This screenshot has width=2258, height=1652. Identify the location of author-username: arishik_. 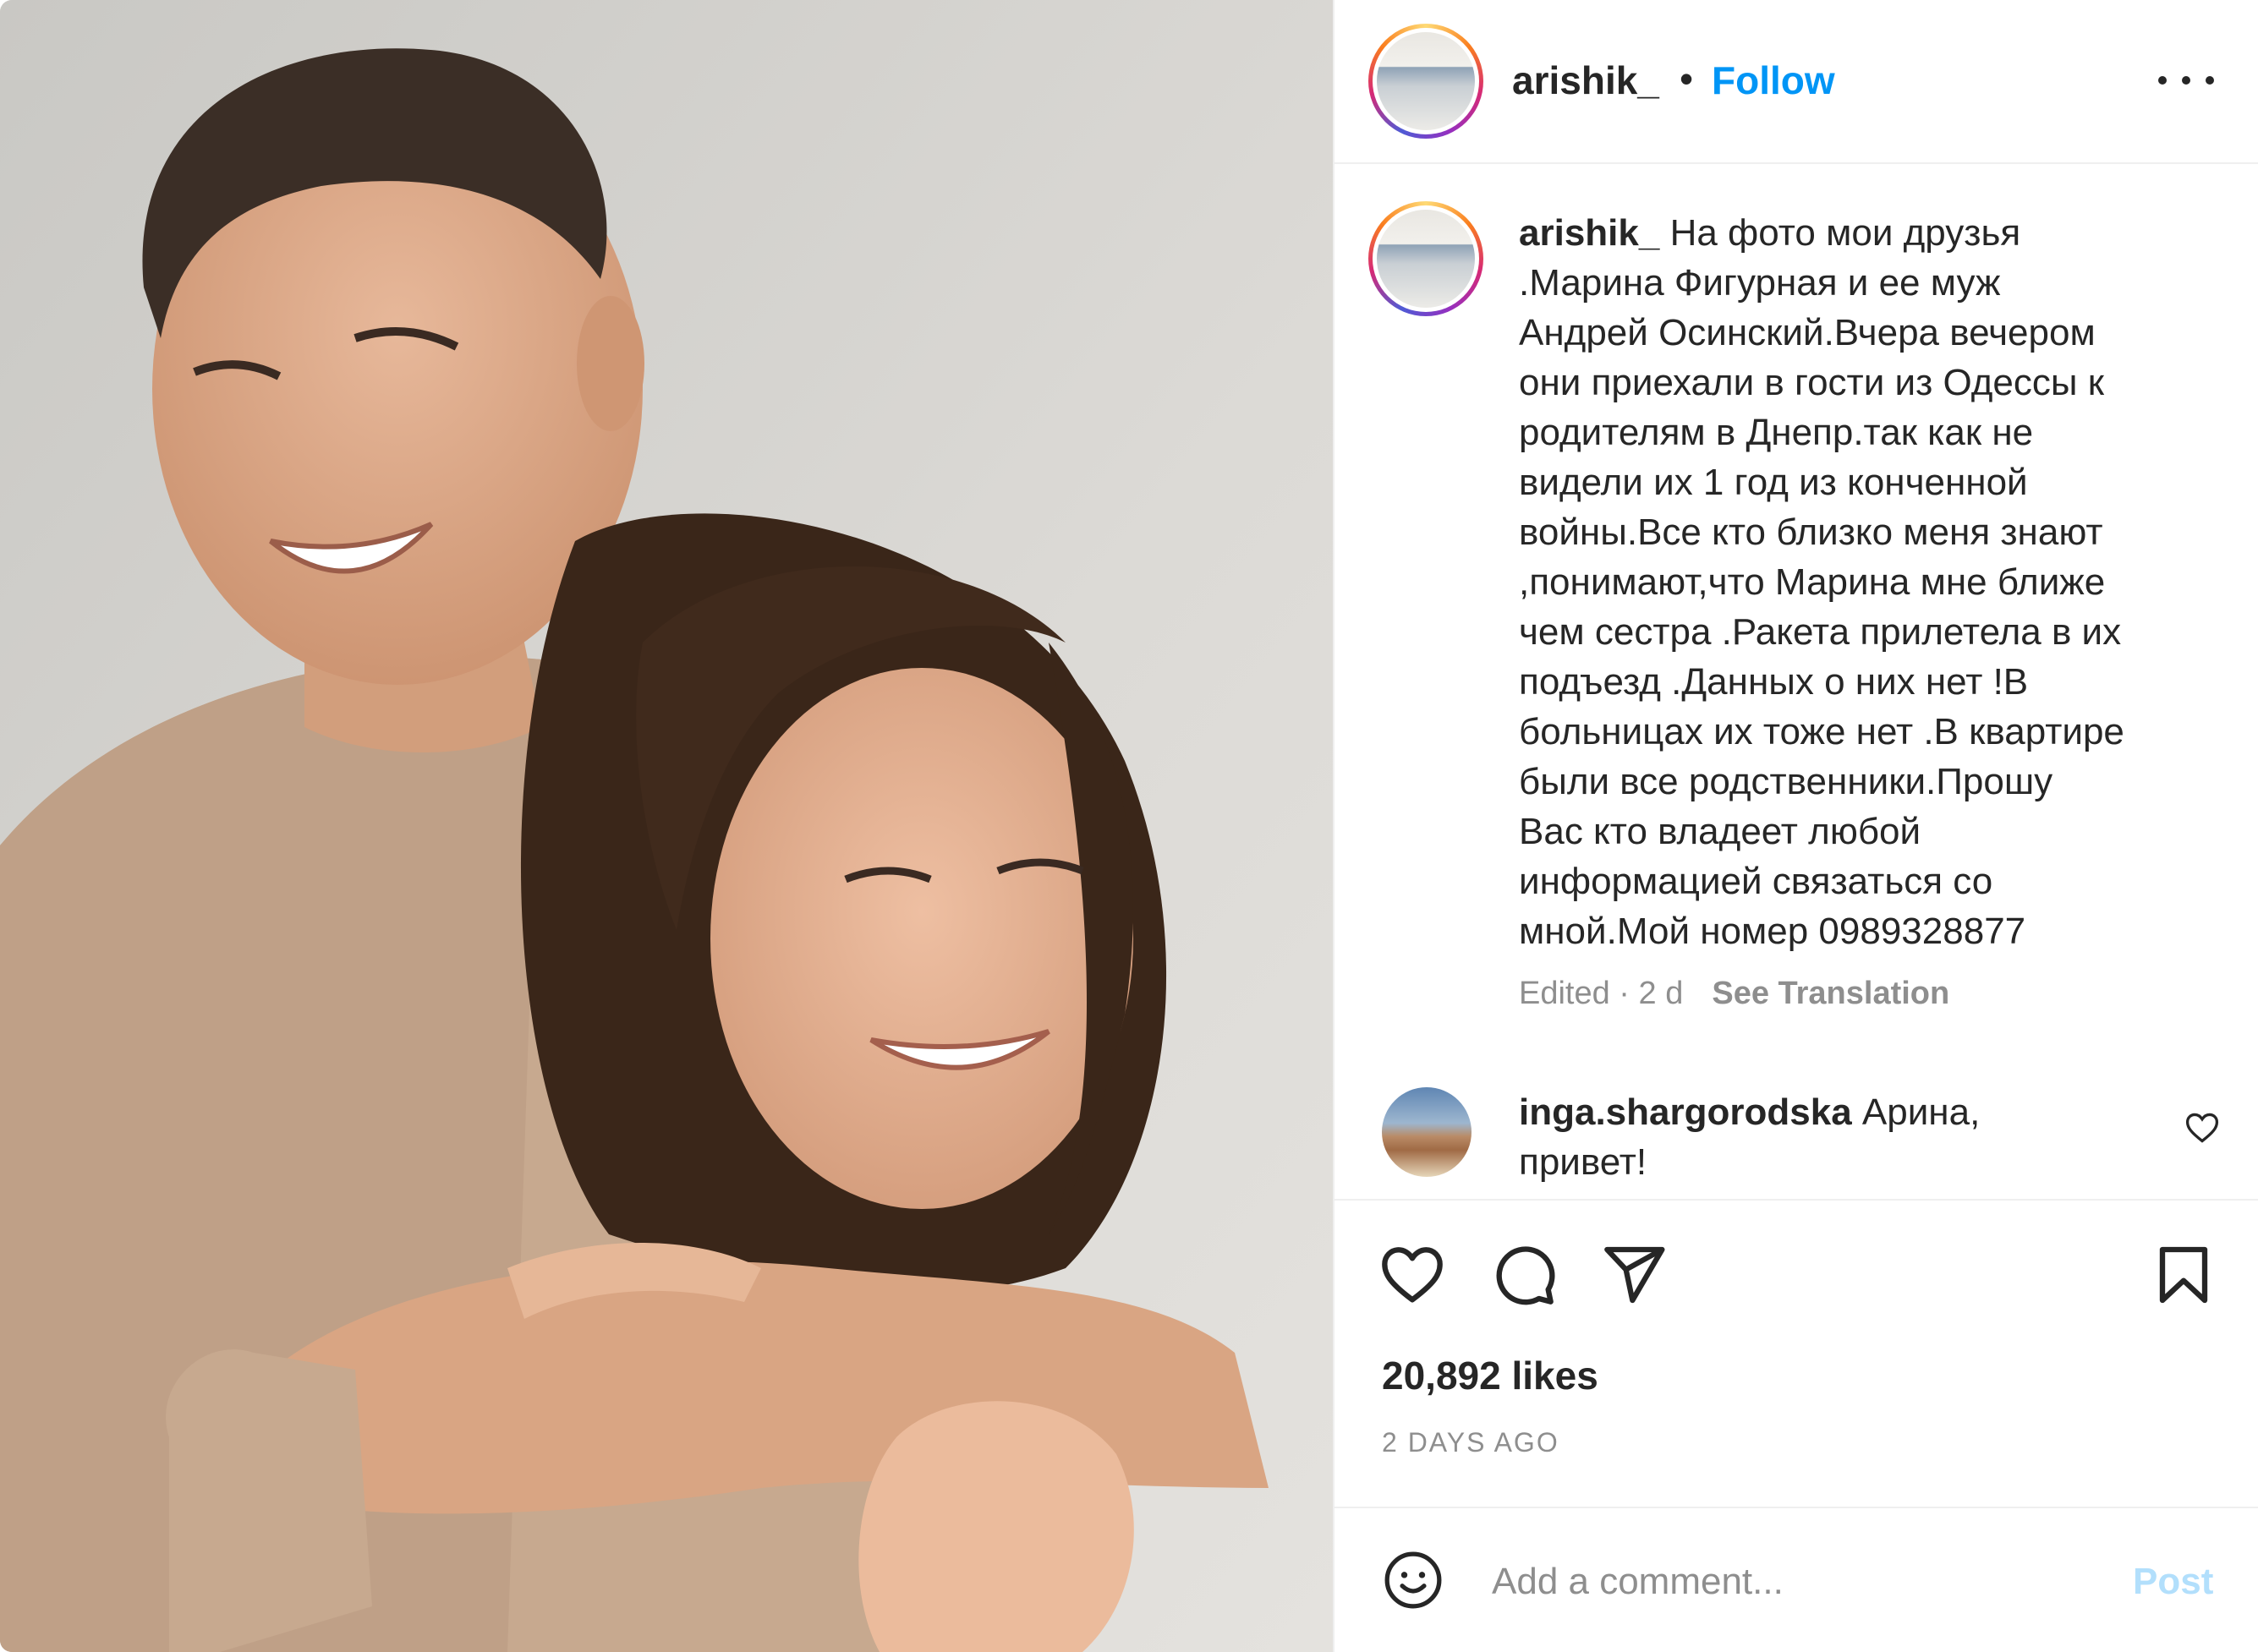
(1585, 80).